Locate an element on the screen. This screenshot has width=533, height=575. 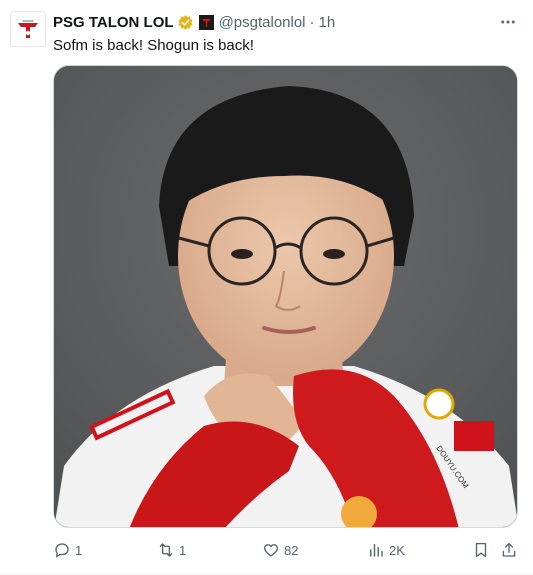
reply-button: 1 is located at coordinates (67, 550).